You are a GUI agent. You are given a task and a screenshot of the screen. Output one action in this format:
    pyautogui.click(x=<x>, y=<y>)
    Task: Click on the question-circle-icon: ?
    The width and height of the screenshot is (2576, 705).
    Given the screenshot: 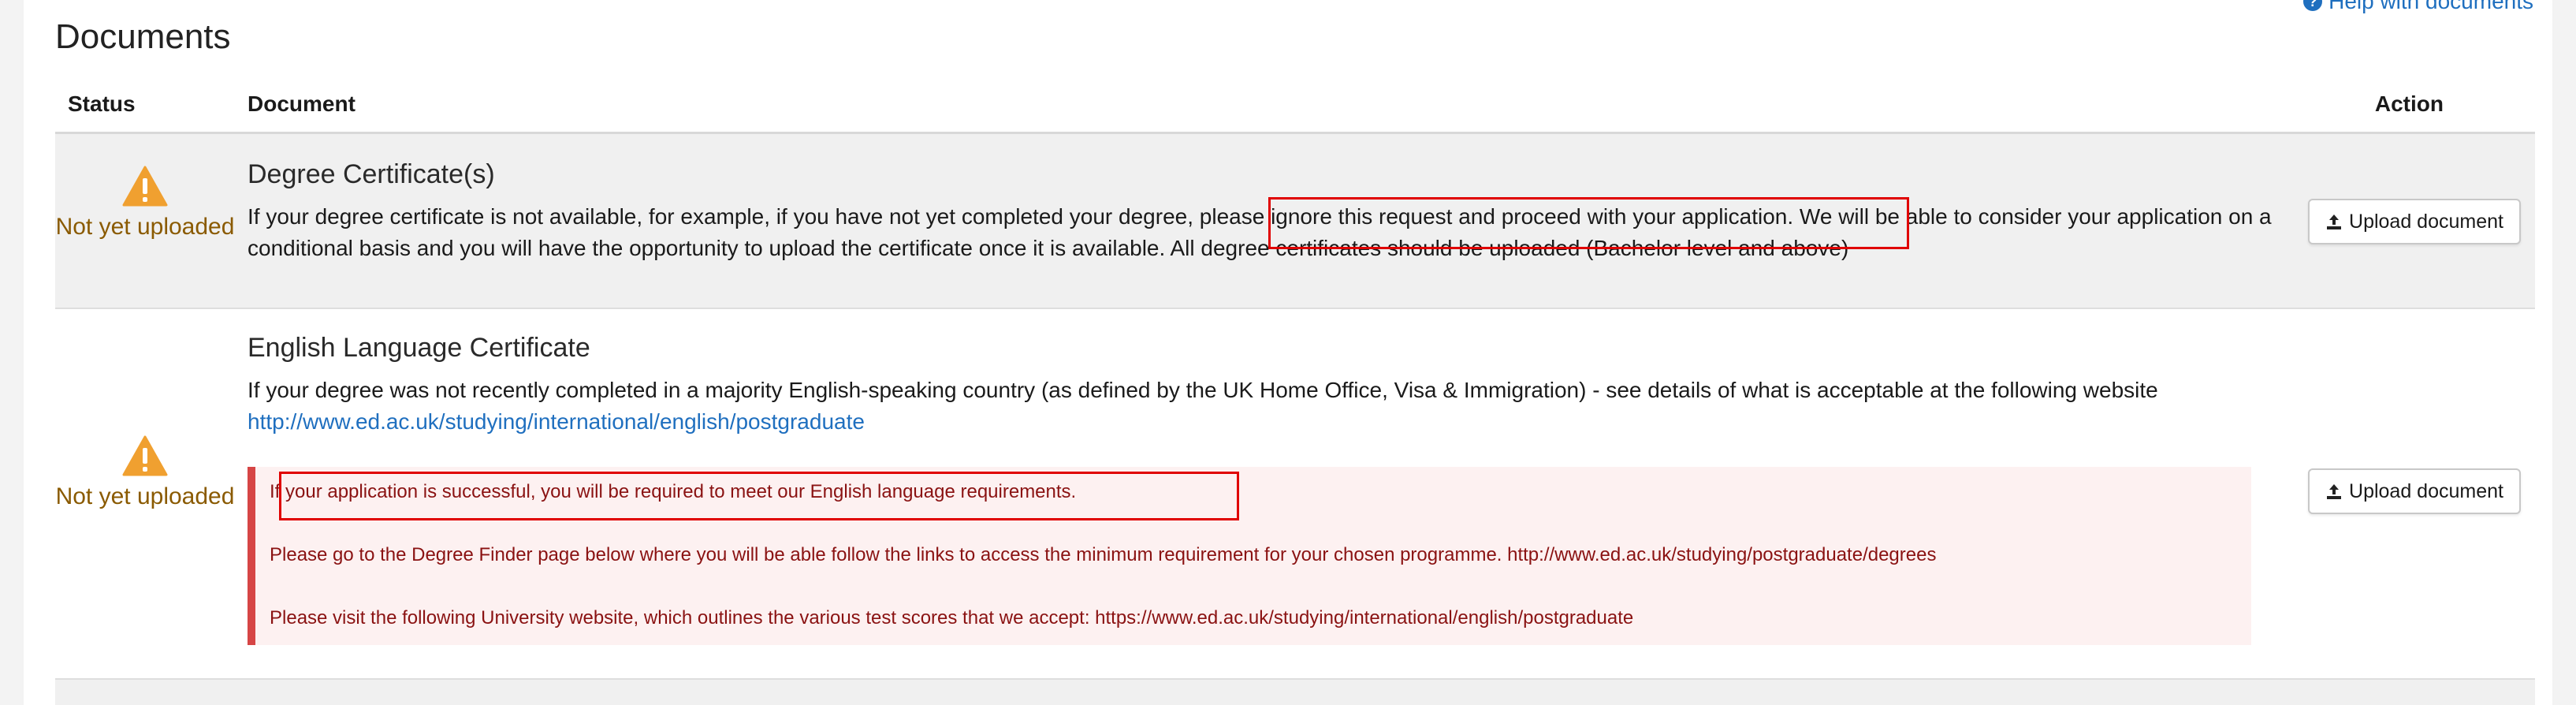 What is the action you would take?
    pyautogui.click(x=2313, y=5)
    